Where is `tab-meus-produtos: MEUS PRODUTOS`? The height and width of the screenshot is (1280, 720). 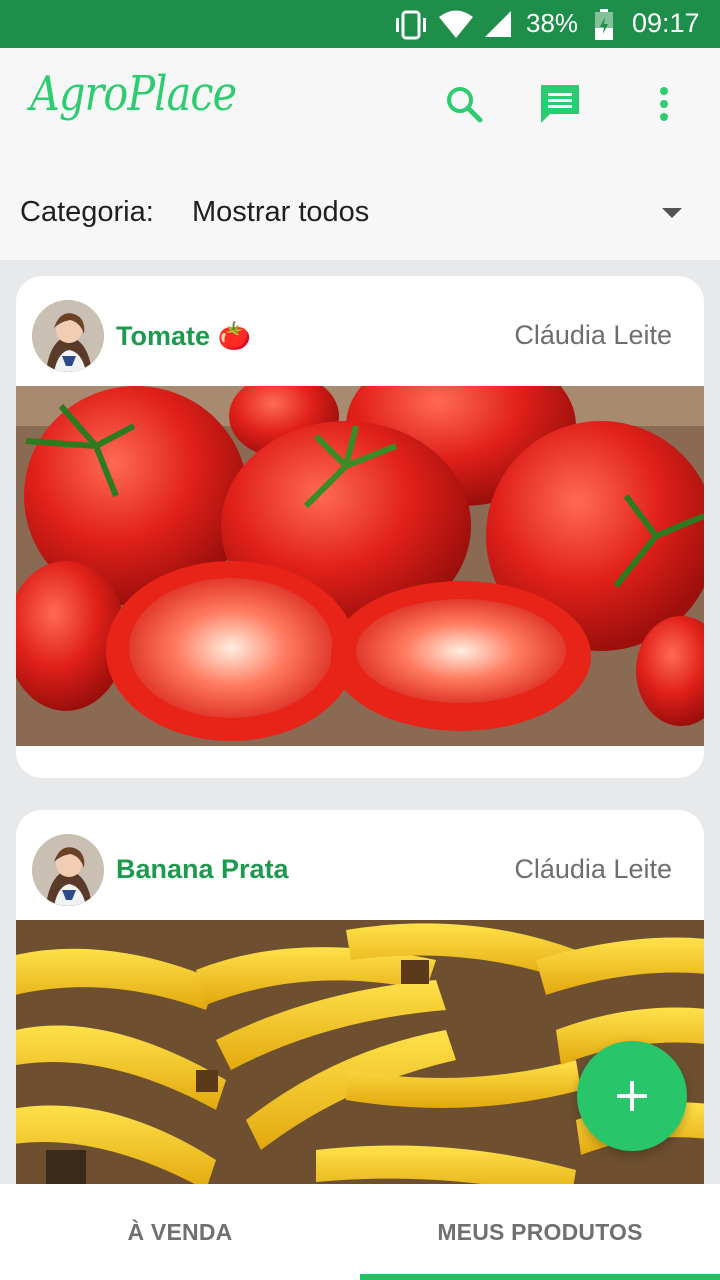
tab-meus-produtos: MEUS PRODUTOS is located at coordinates (540, 1232).